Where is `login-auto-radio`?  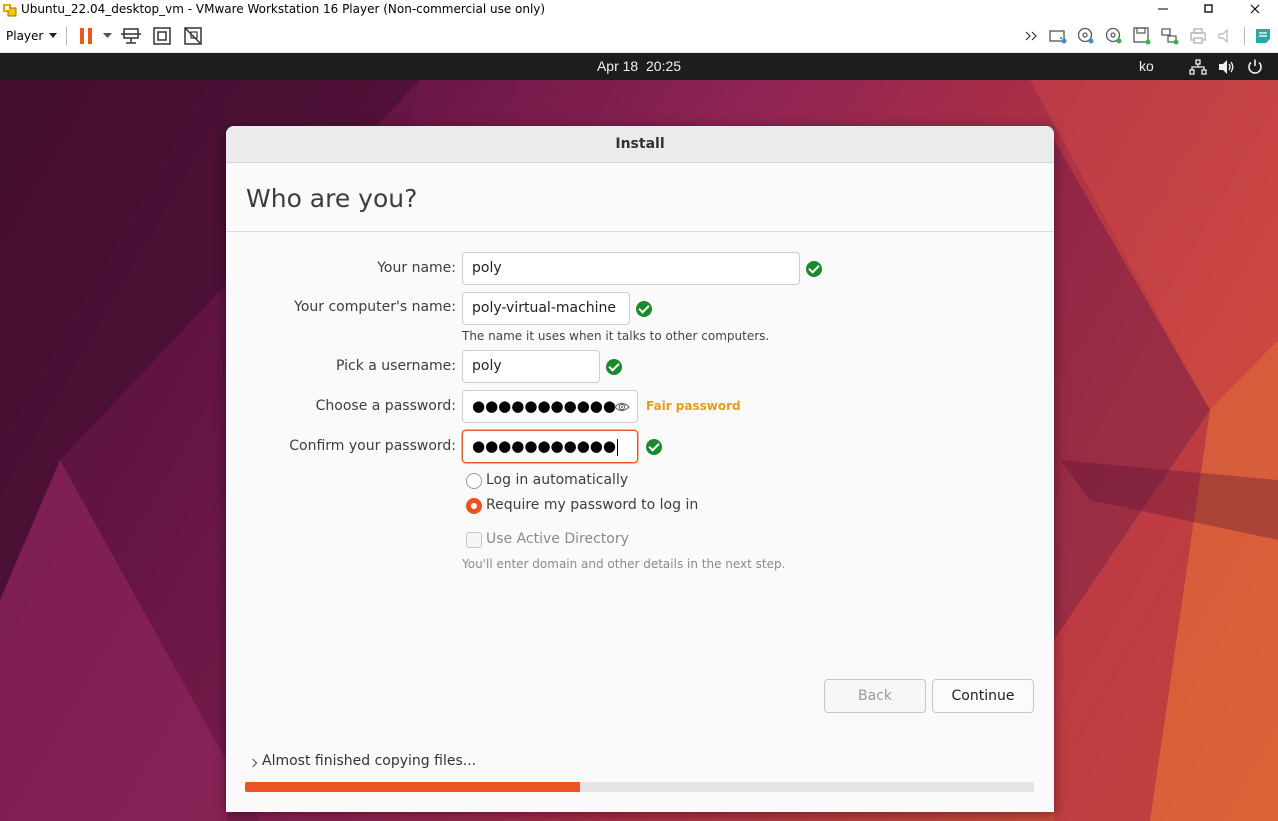 login-auto-radio is located at coordinates (474, 481).